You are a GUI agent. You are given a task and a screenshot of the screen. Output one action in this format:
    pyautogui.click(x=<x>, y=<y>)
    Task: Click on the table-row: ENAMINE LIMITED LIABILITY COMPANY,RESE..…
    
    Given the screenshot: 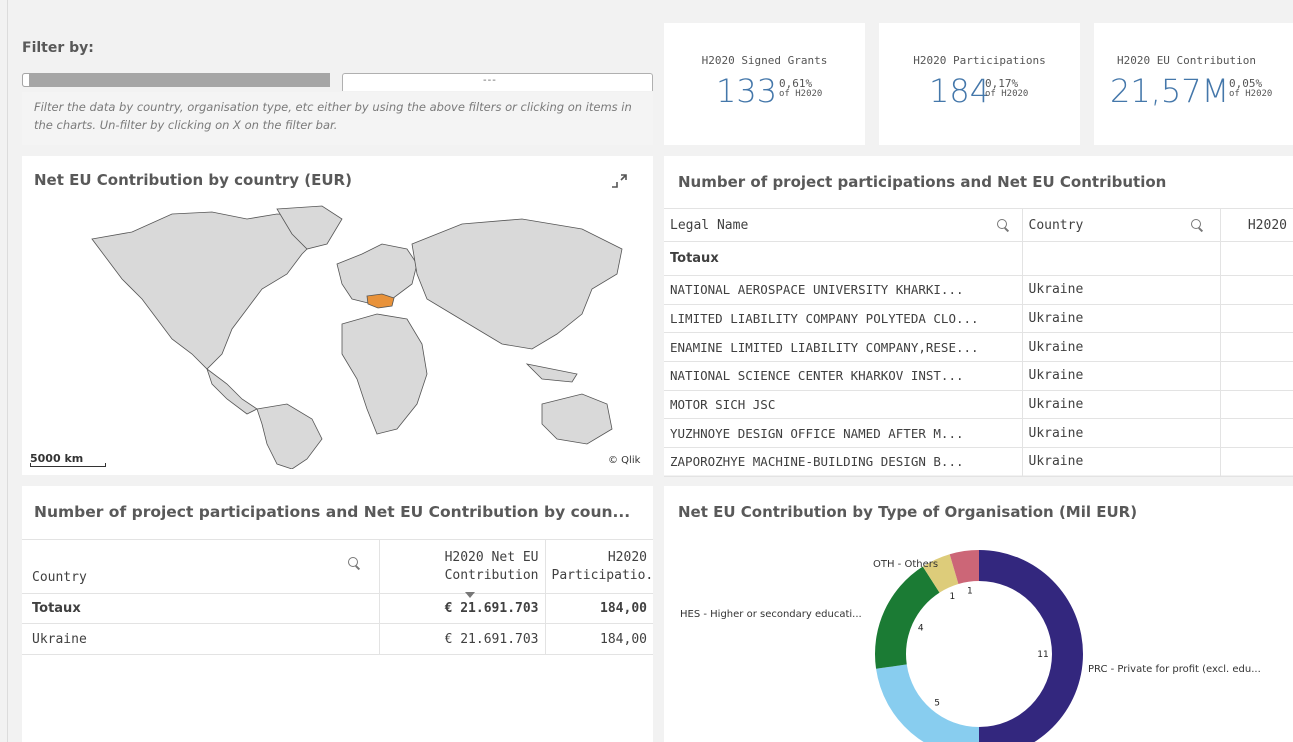 What is the action you would take?
    pyautogui.click(x=978, y=347)
    